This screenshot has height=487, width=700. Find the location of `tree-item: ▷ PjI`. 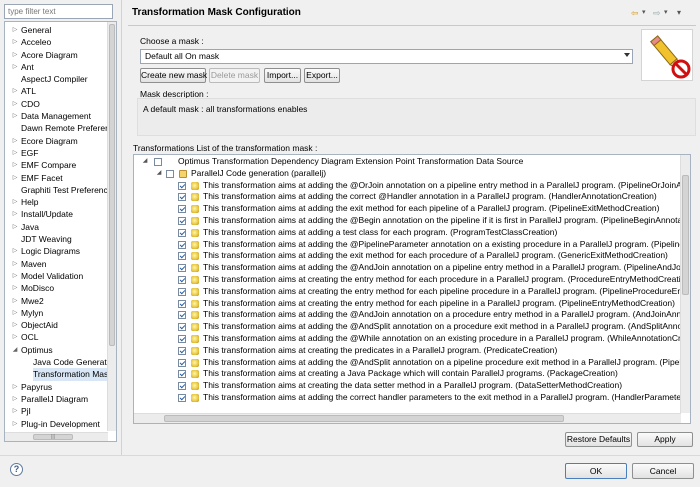

tree-item: ▷ PjI is located at coordinates (56, 411).